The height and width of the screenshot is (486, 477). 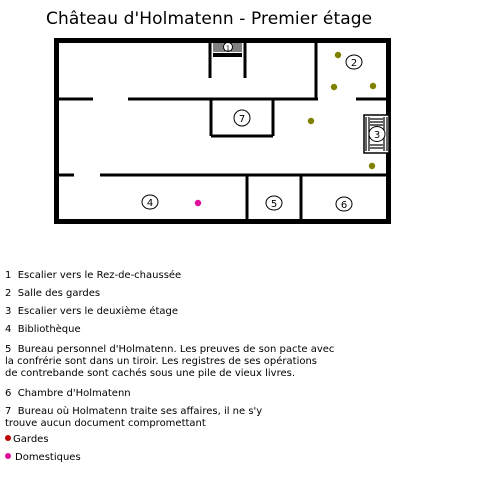 I want to click on room-7-number: 7, so click(x=242, y=119).